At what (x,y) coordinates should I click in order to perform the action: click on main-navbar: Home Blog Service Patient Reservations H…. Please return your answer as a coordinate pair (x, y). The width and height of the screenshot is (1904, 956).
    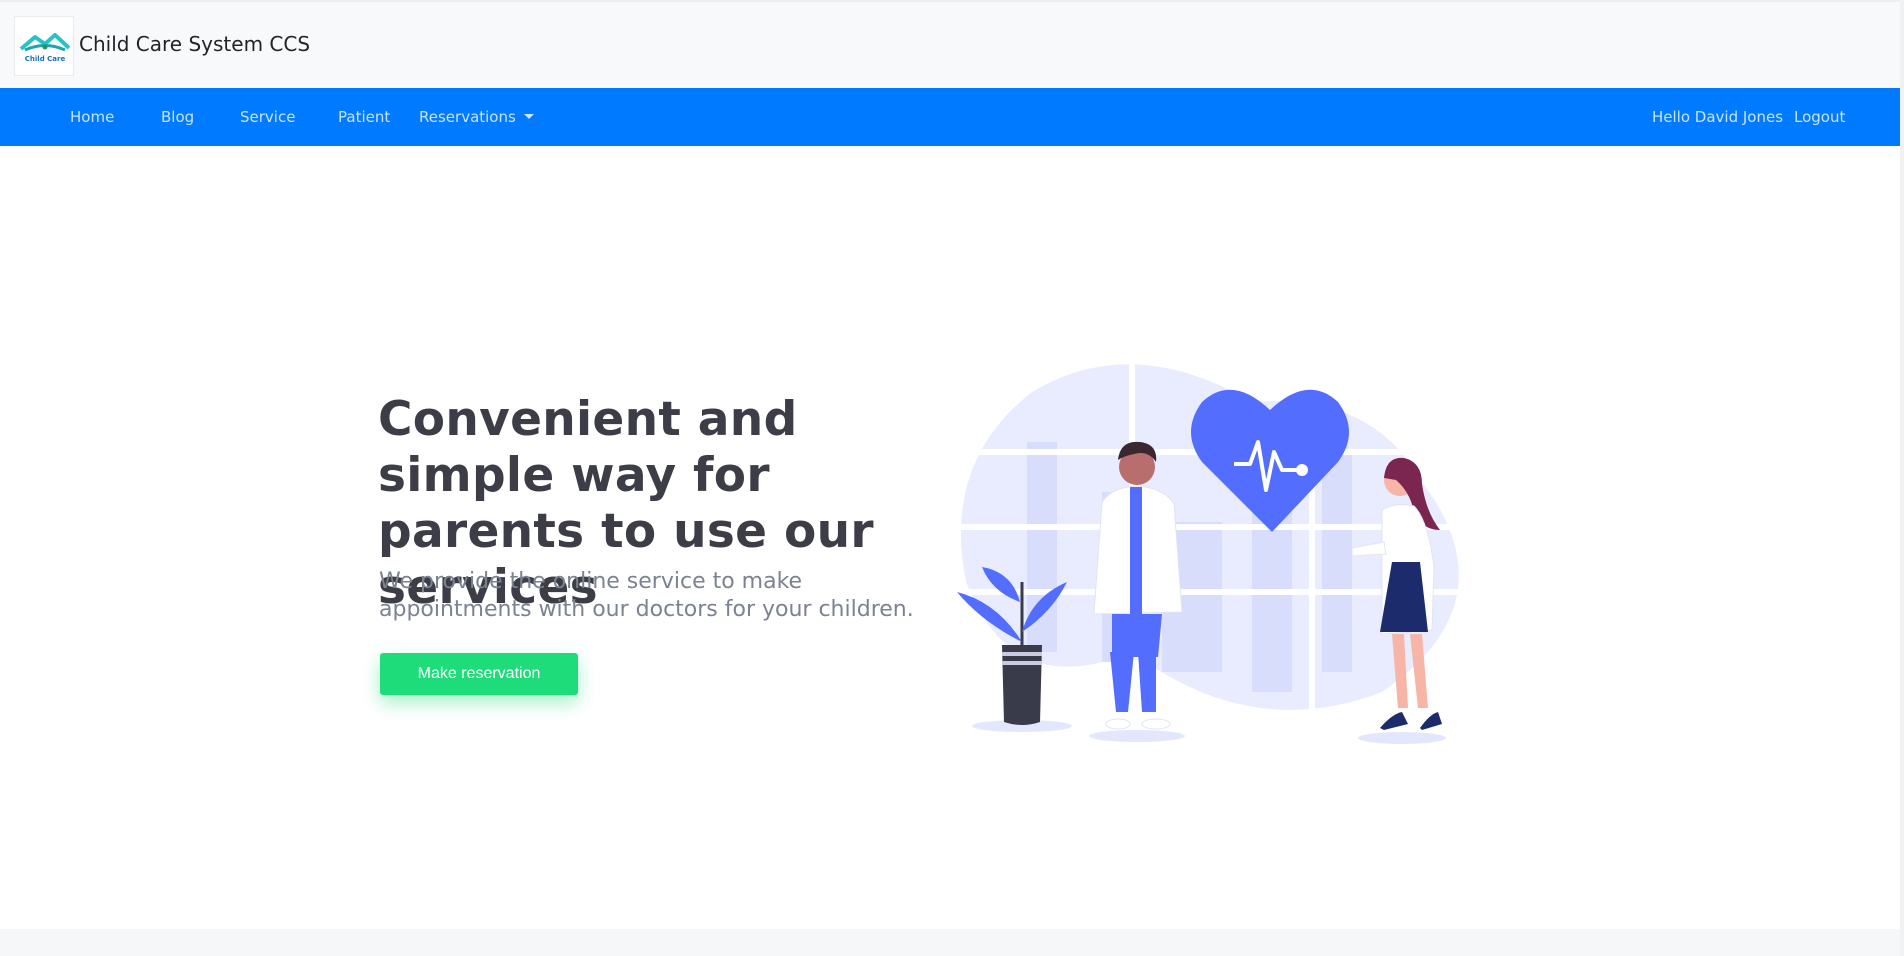
    Looking at the image, I should click on (952, 117).